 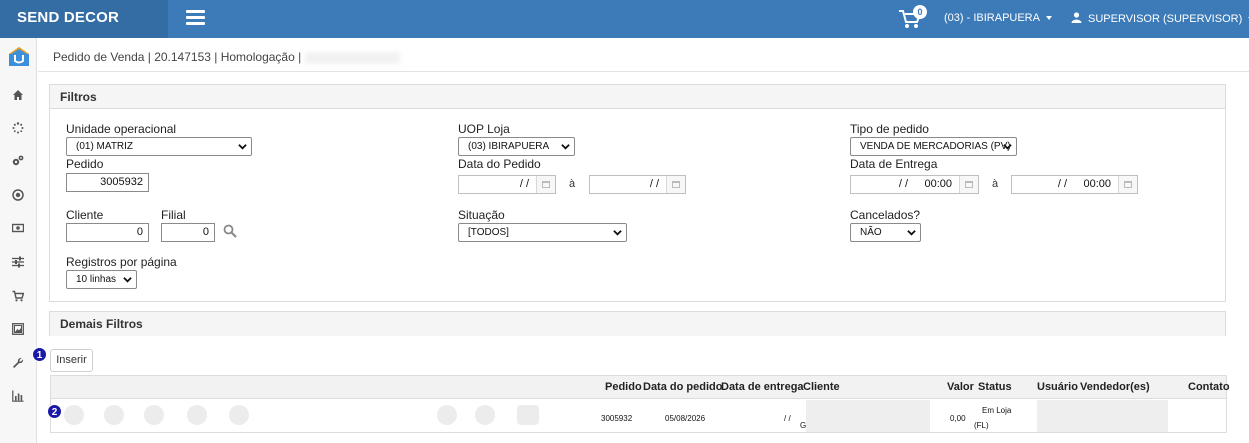 What do you see at coordinates (18, 228) in the screenshot?
I see `money-icon` at bounding box center [18, 228].